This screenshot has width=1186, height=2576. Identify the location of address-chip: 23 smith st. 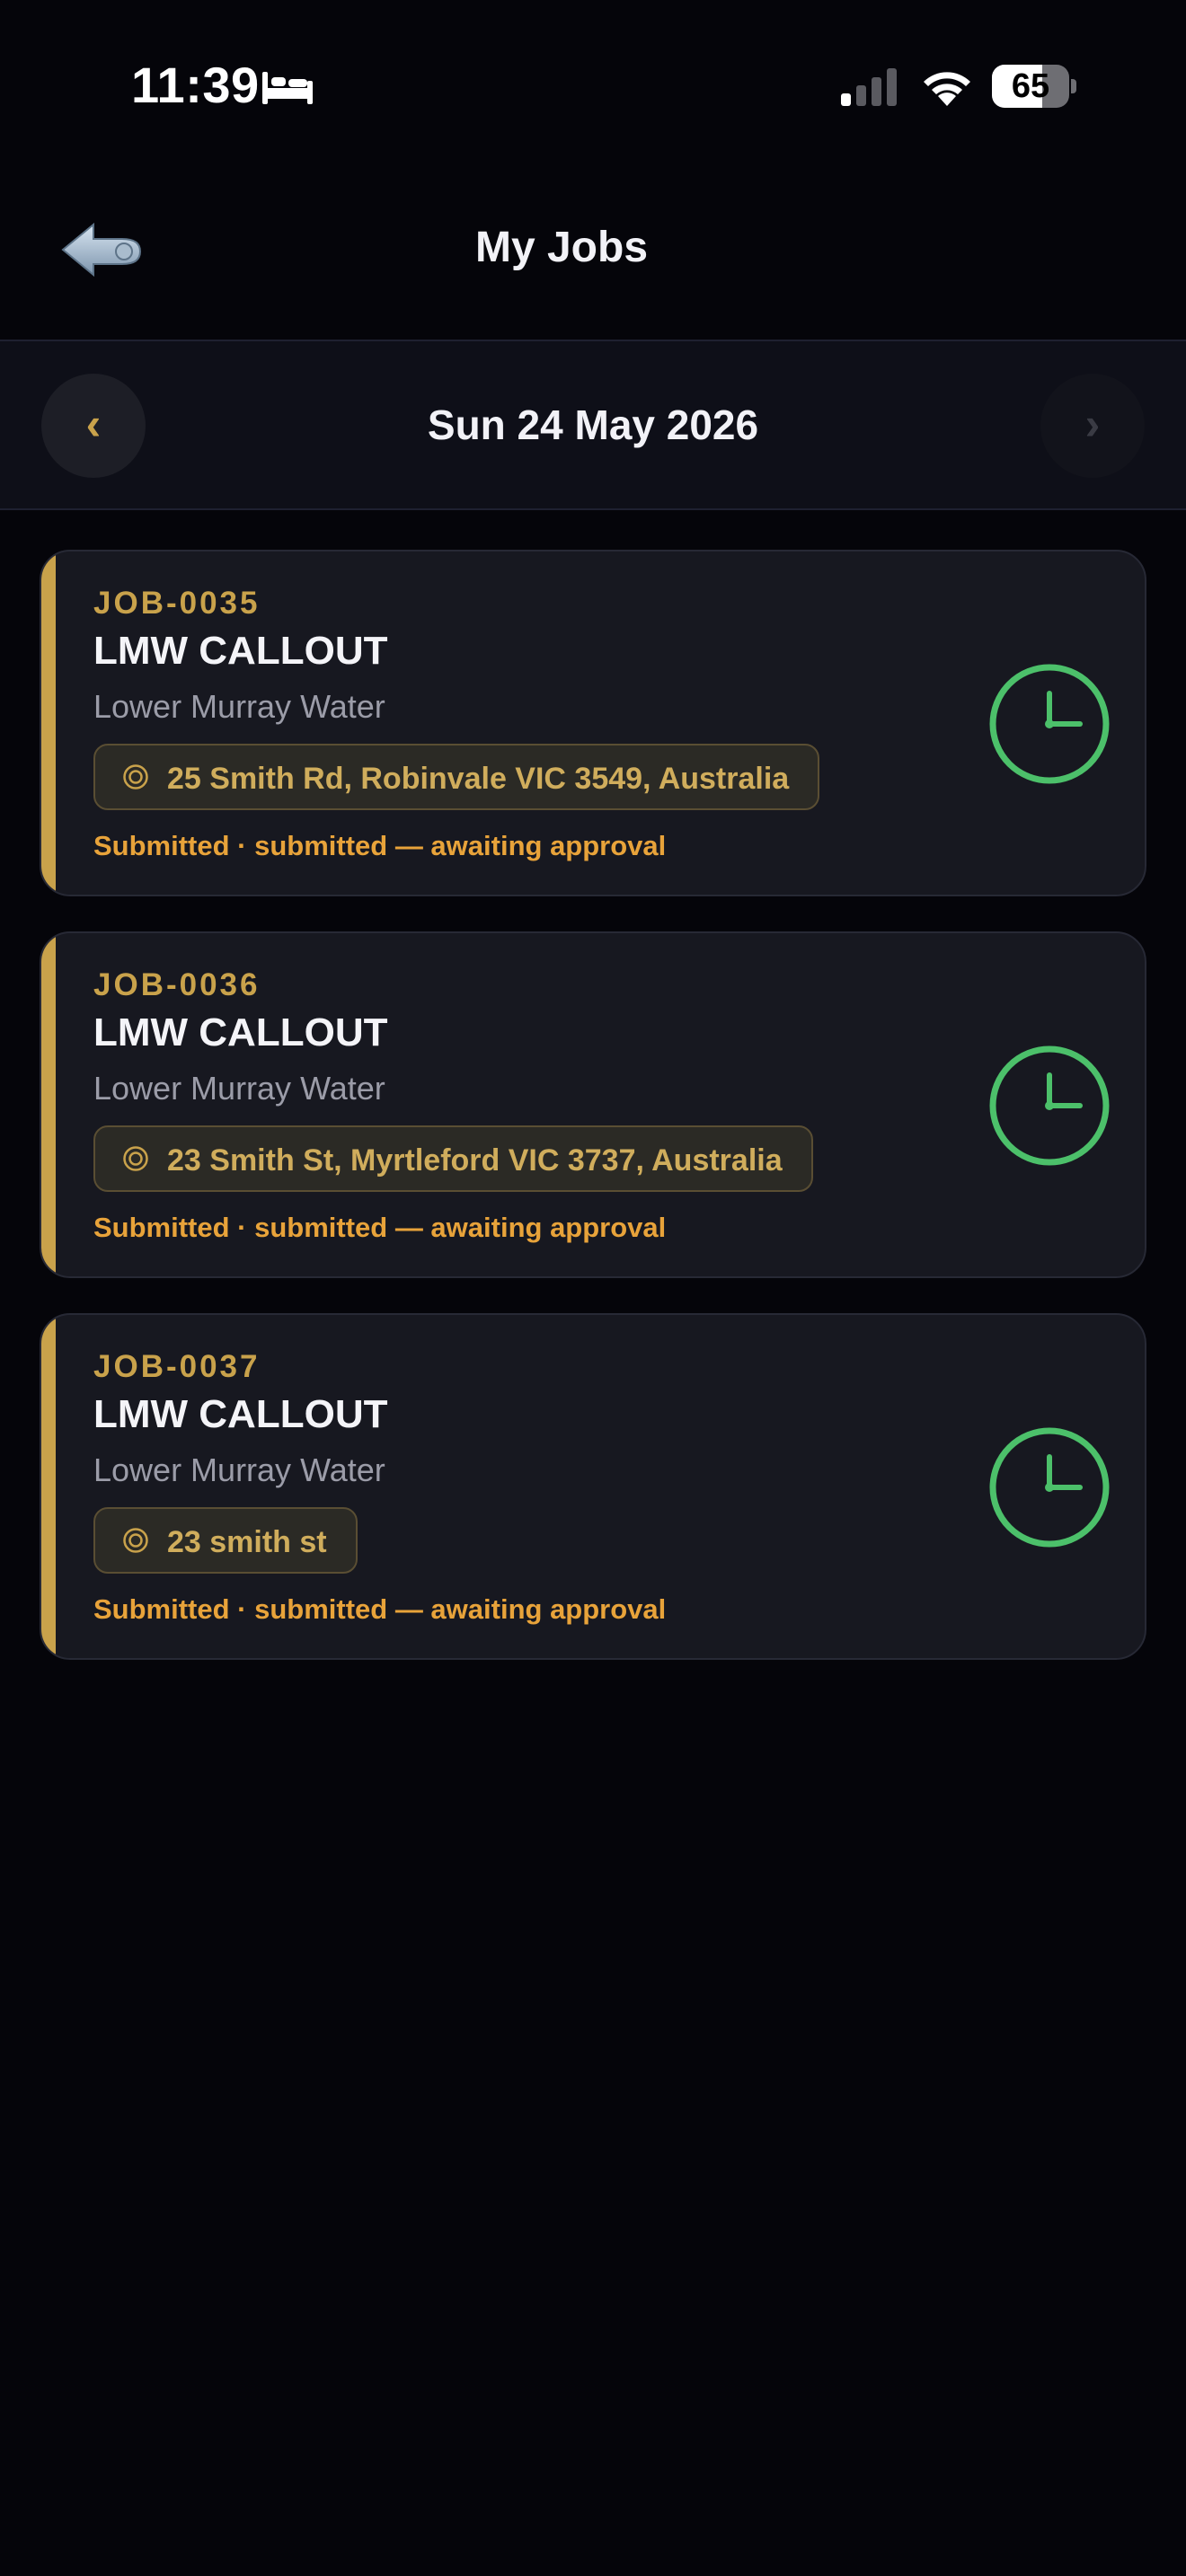
(225, 1540).